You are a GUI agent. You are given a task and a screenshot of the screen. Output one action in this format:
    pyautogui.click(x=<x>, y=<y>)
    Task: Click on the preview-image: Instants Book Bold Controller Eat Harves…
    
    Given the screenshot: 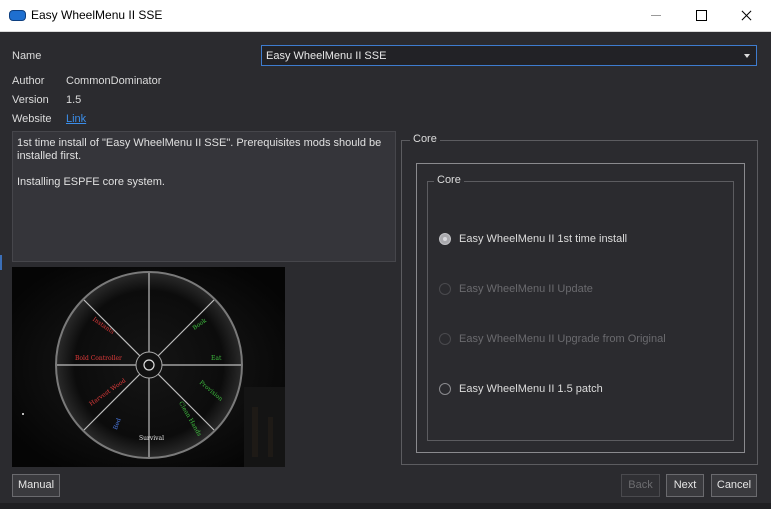 What is the action you would take?
    pyautogui.click(x=148, y=367)
    